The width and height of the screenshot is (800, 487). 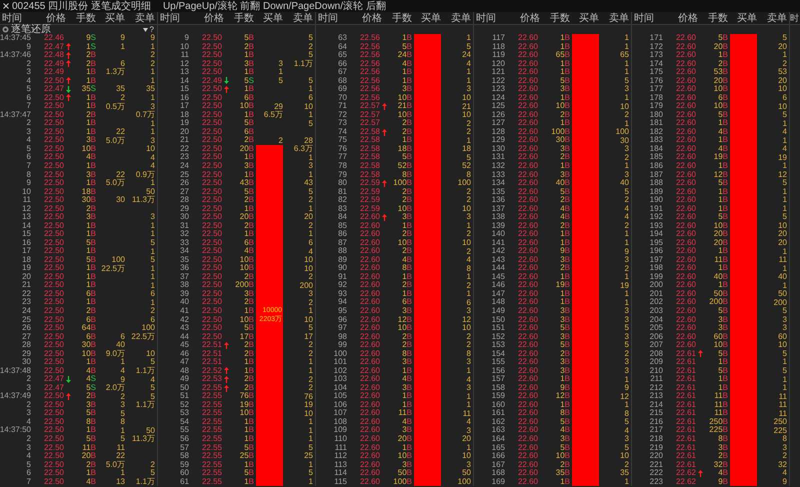 What do you see at coordinates (782, 294) in the screenshot?
I see `order-count: 50` at bounding box center [782, 294].